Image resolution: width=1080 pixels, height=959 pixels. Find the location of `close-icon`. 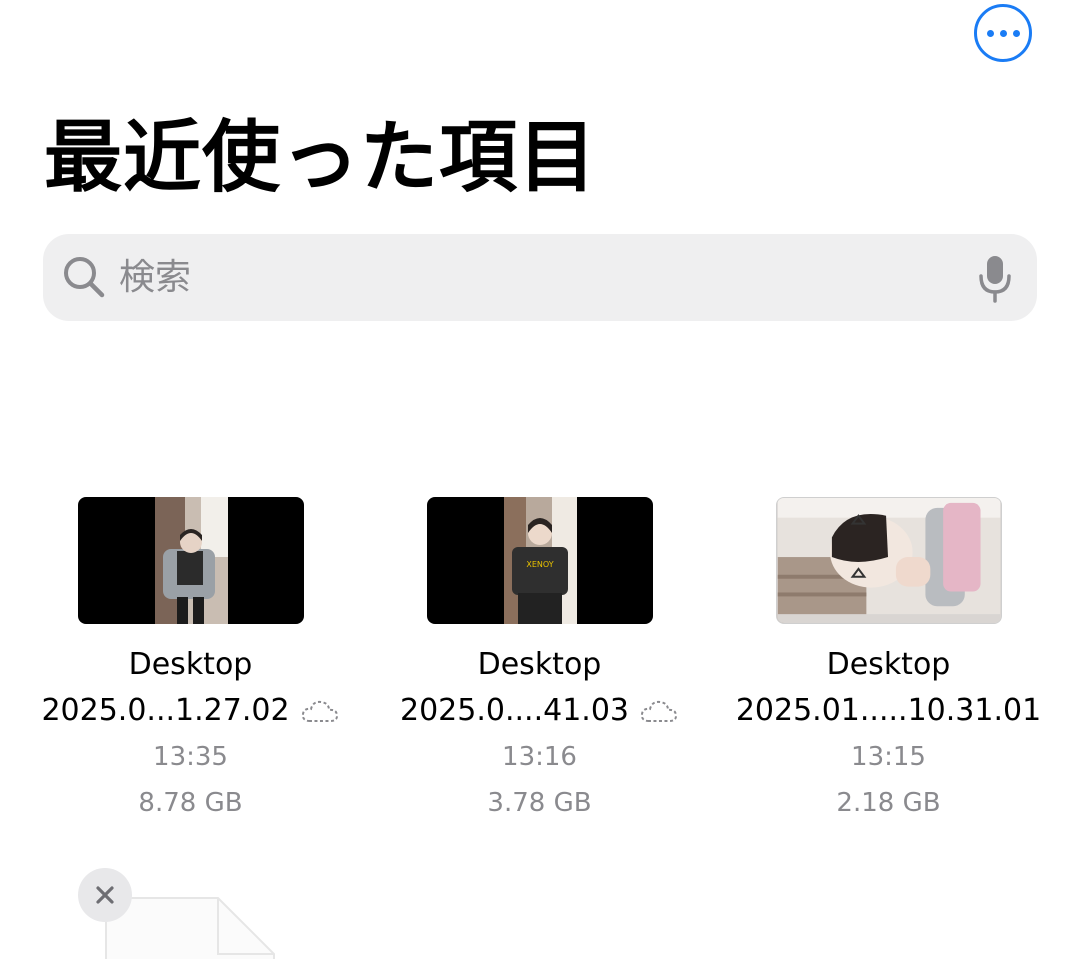

close-icon is located at coordinates (105, 895).